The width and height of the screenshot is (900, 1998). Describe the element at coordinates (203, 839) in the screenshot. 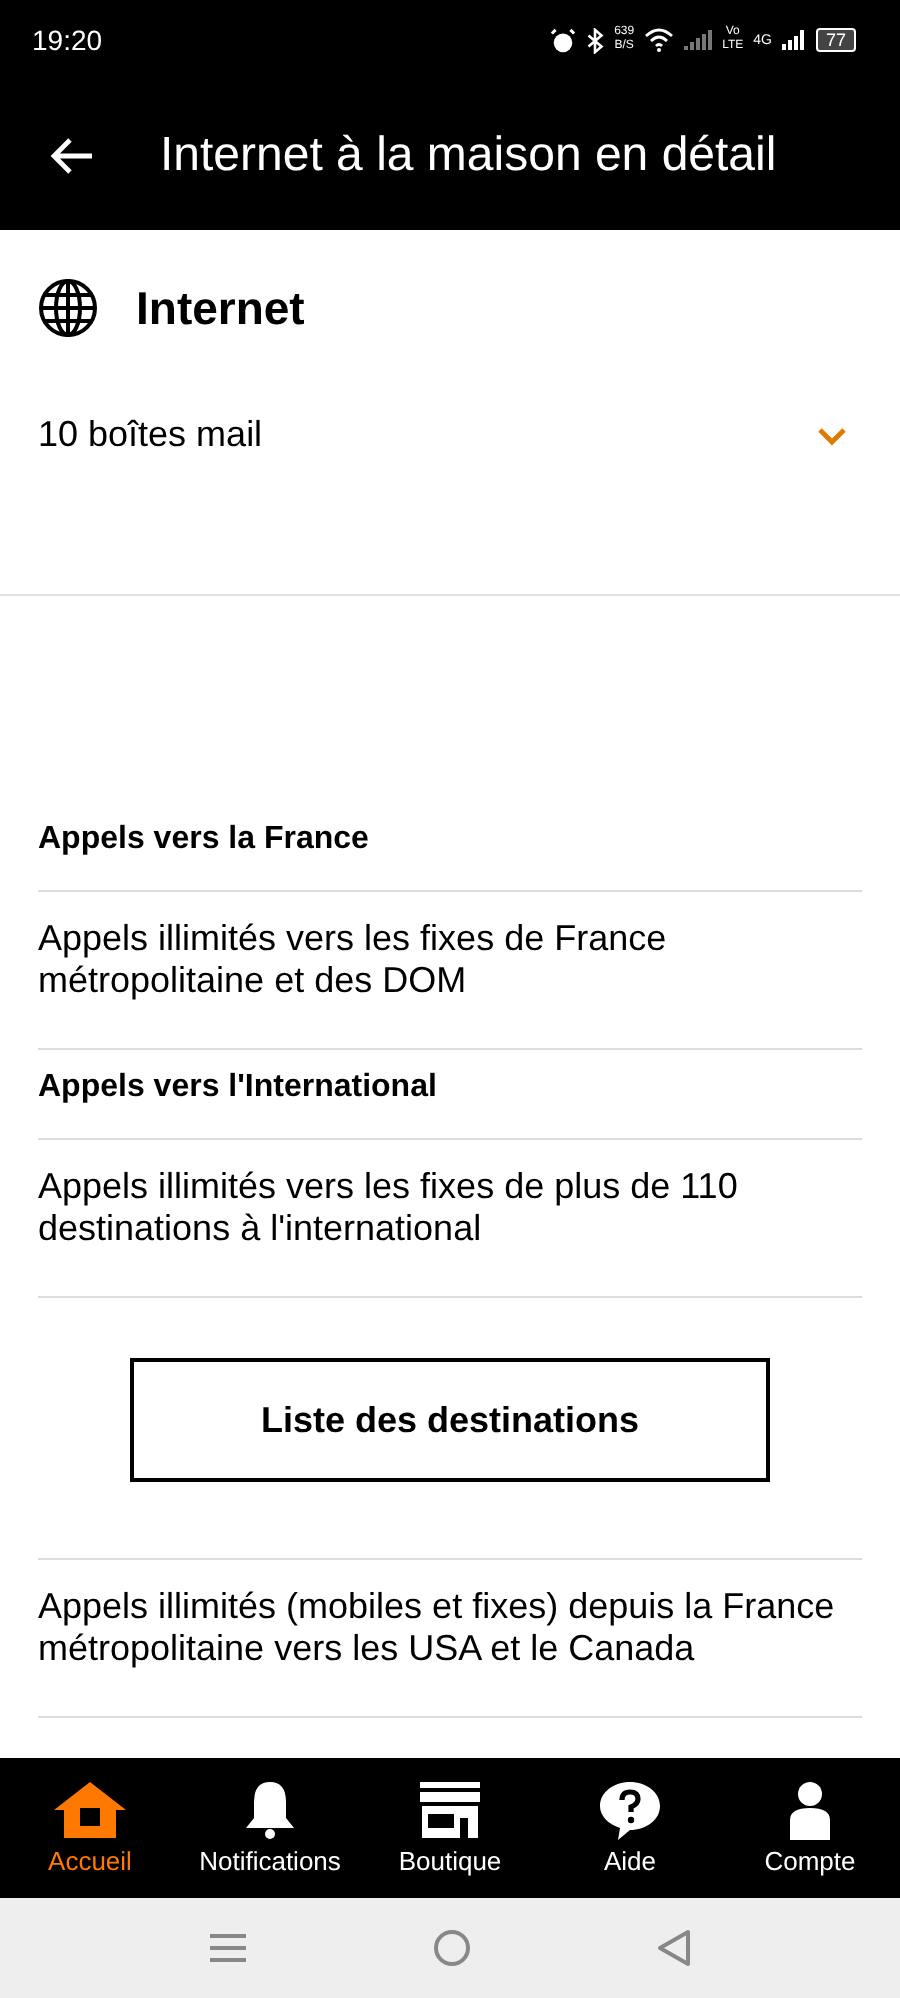

I see `section-heading: Appels vers la France` at that location.